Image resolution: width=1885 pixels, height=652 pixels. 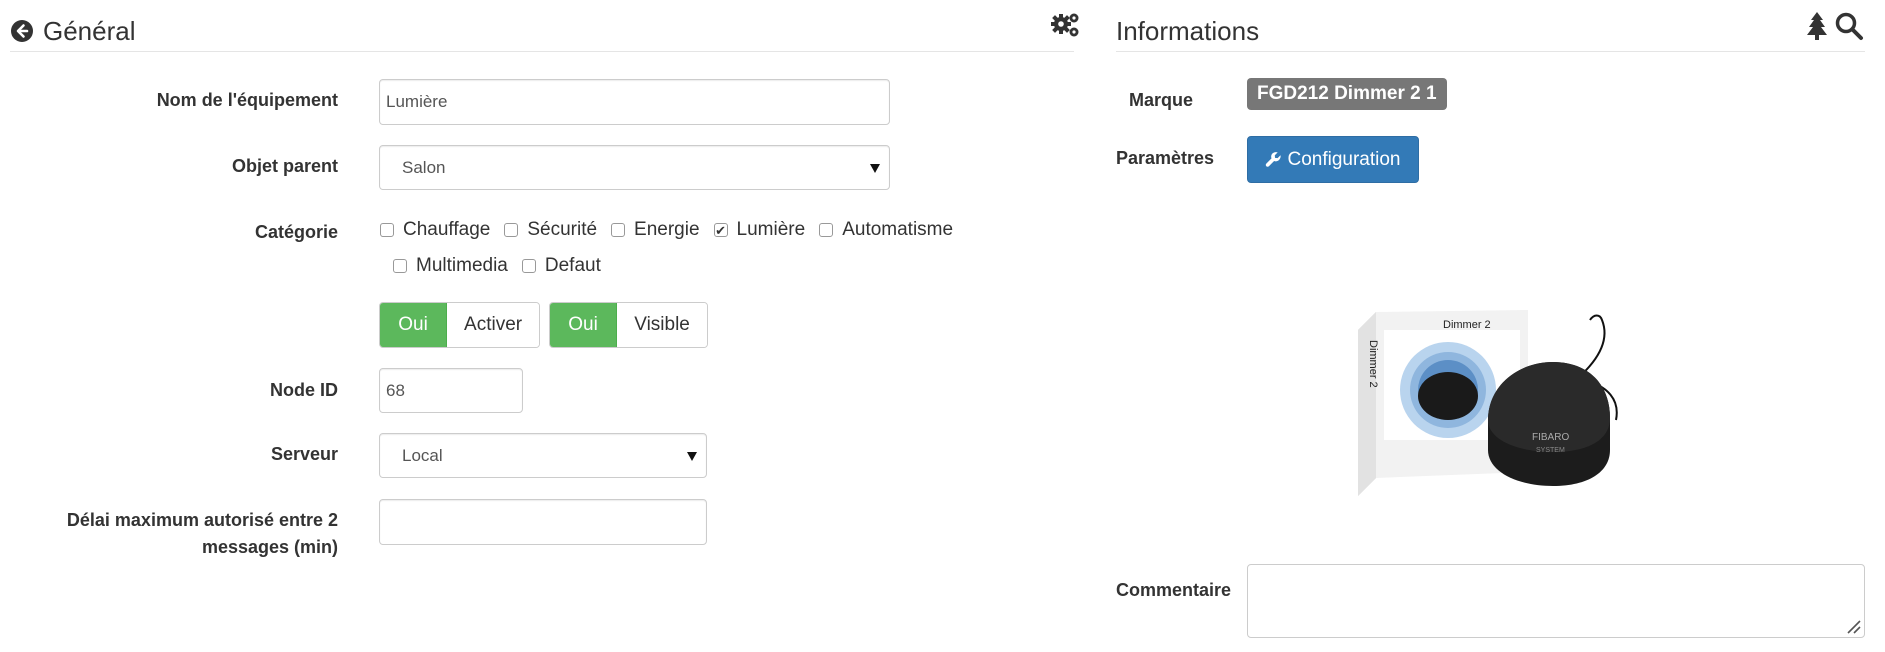 What do you see at coordinates (1817, 26) in the screenshot?
I see `tree-icon` at bounding box center [1817, 26].